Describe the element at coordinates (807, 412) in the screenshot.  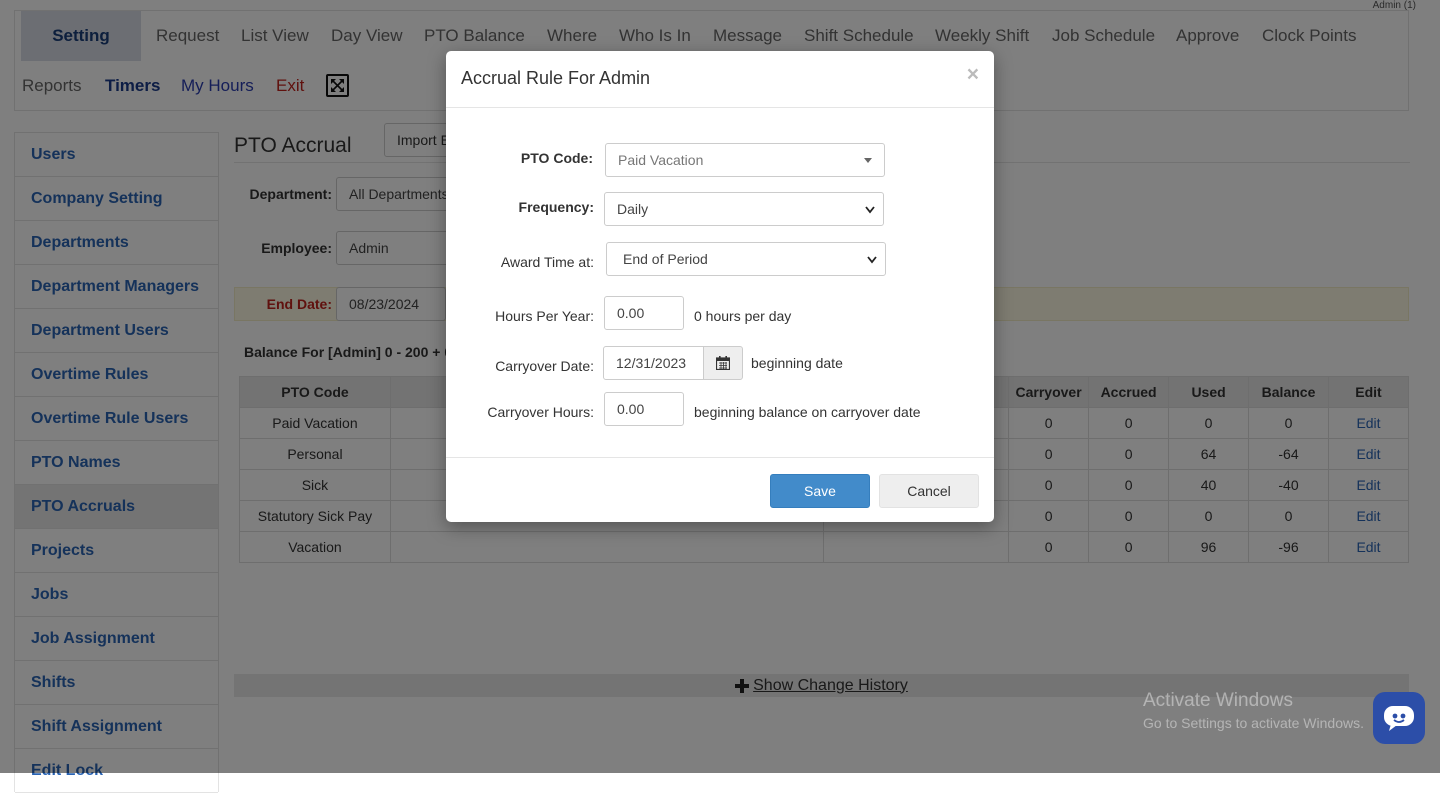
I see `carryover-hours-help: beginning balance on carryover date` at that location.